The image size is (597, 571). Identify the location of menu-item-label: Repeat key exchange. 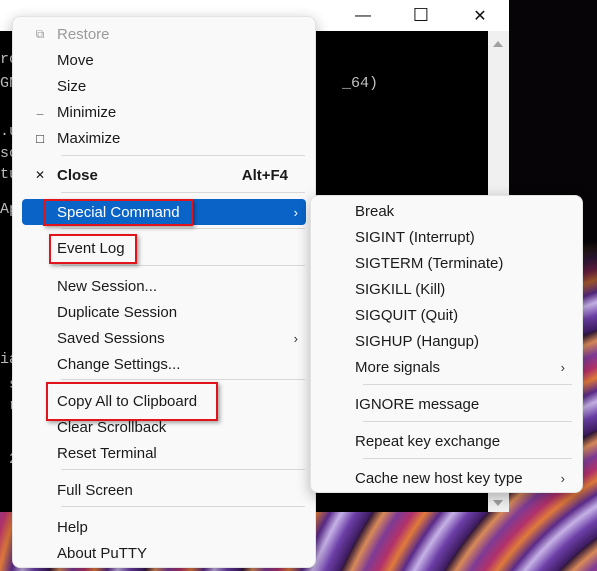
(428, 441).